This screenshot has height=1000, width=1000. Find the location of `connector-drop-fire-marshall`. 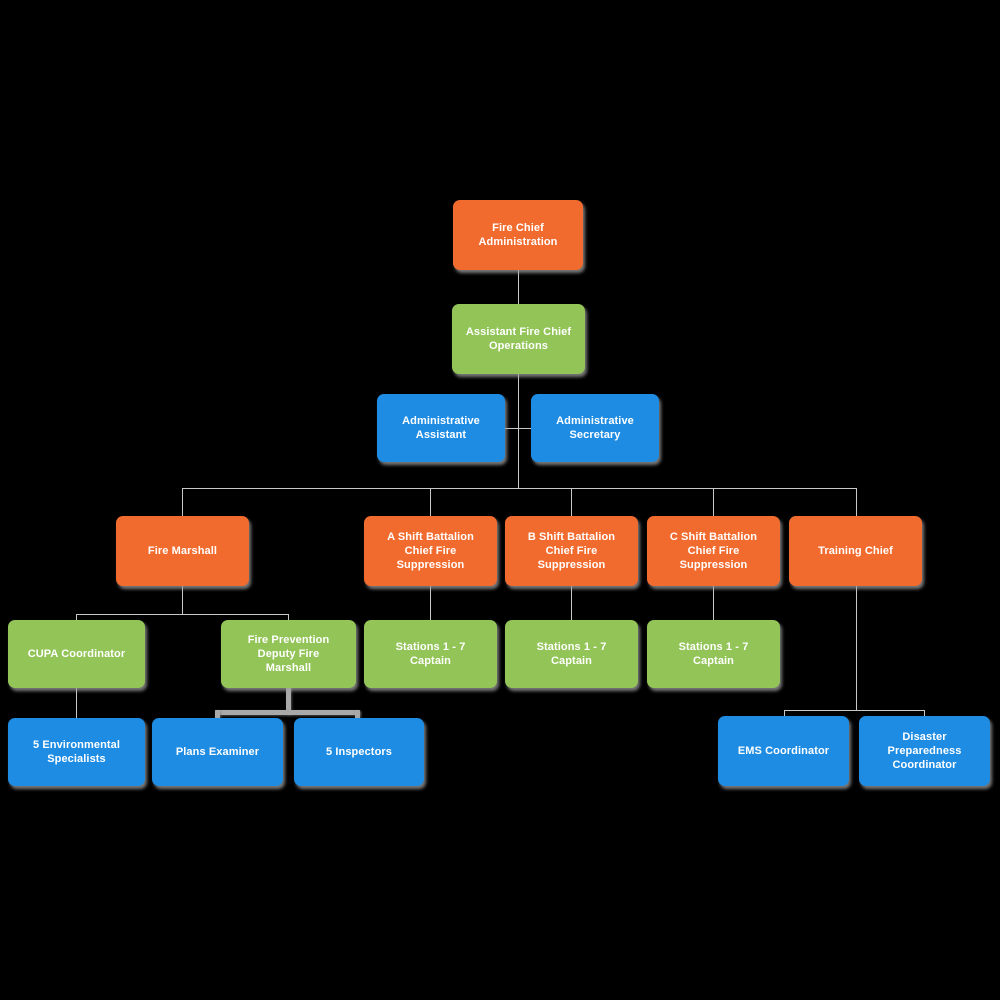

connector-drop-fire-marshall is located at coordinates (182, 502).